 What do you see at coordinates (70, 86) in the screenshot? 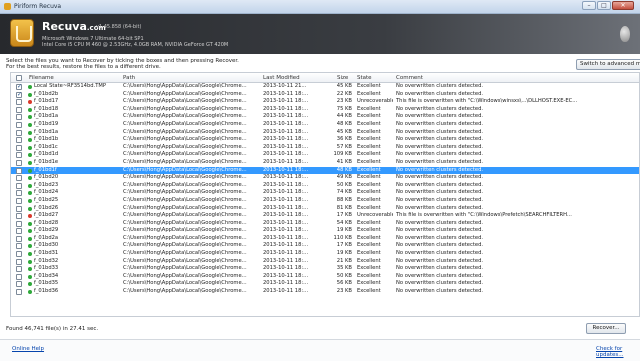
I see `file-name: Local State~RF3514bd.TMP` at bounding box center [70, 86].